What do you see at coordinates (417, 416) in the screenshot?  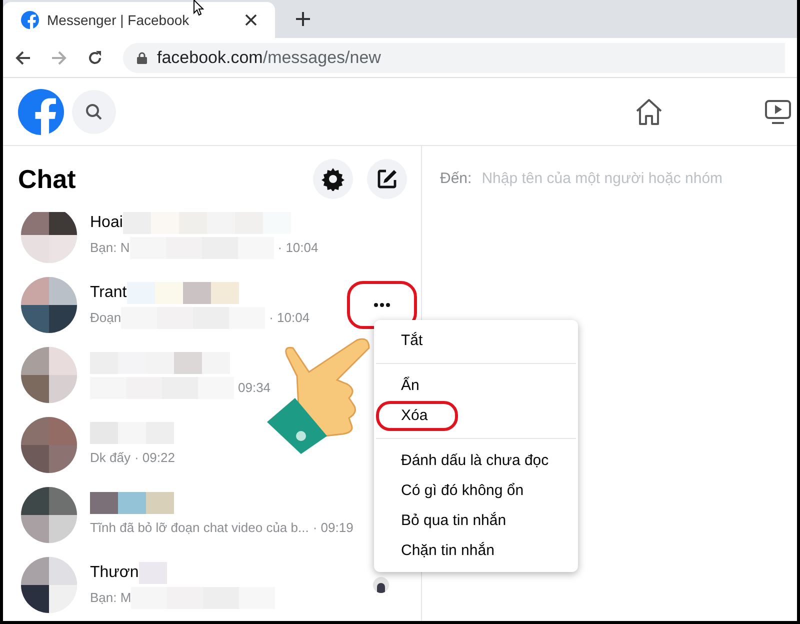 I see `menu-item: Xóa` at bounding box center [417, 416].